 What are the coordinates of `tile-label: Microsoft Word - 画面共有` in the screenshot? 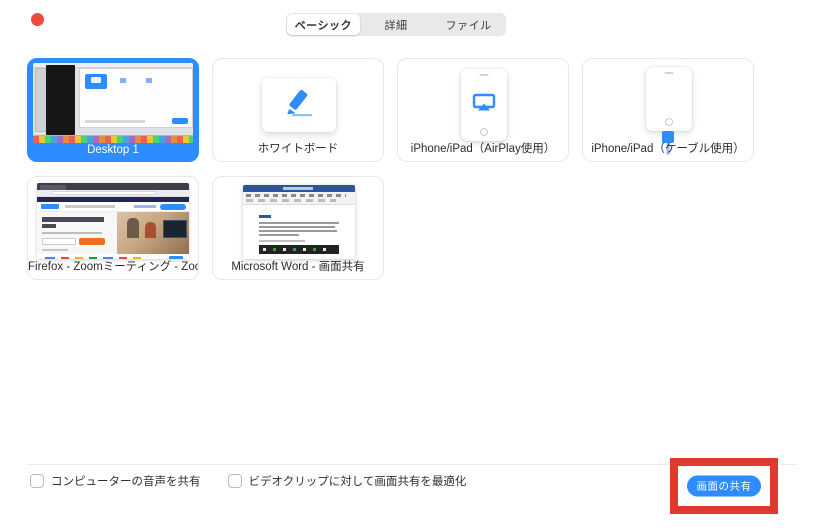 It's located at (298, 267).